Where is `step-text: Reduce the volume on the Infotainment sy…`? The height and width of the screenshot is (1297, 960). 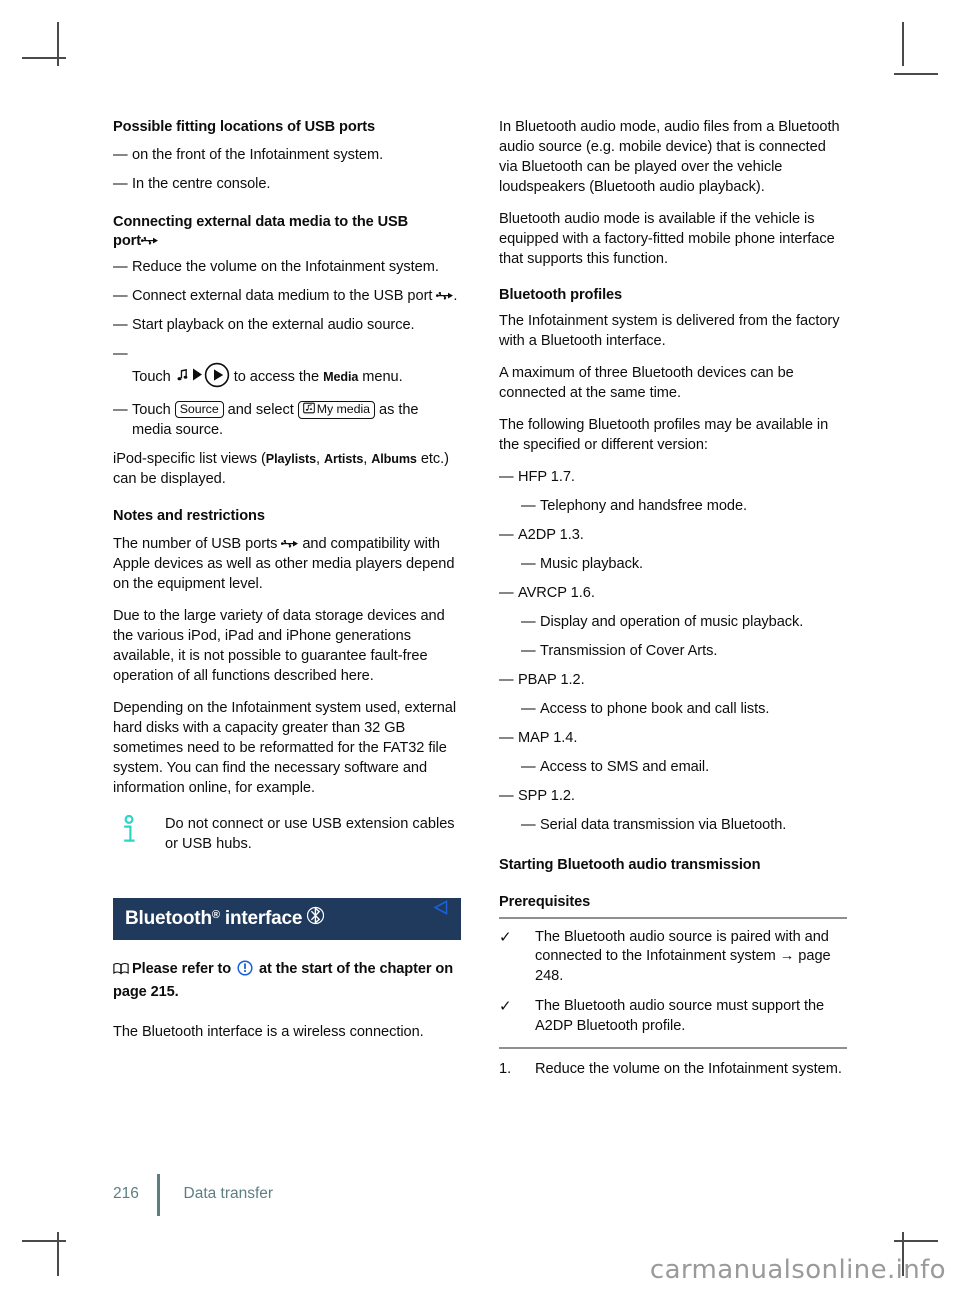
step-text: Reduce the volume on the Infotainment sy… is located at coordinates (688, 1069).